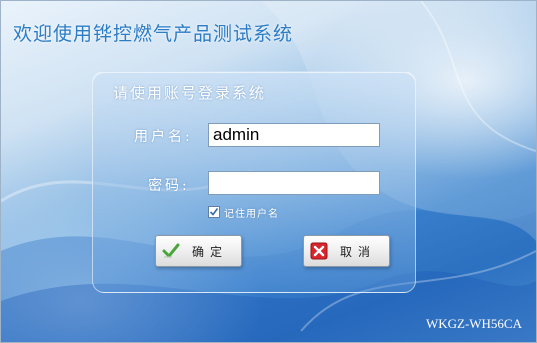  Describe the element at coordinates (358, 251) in the screenshot. I see `cancel-button-label: 取消` at that location.